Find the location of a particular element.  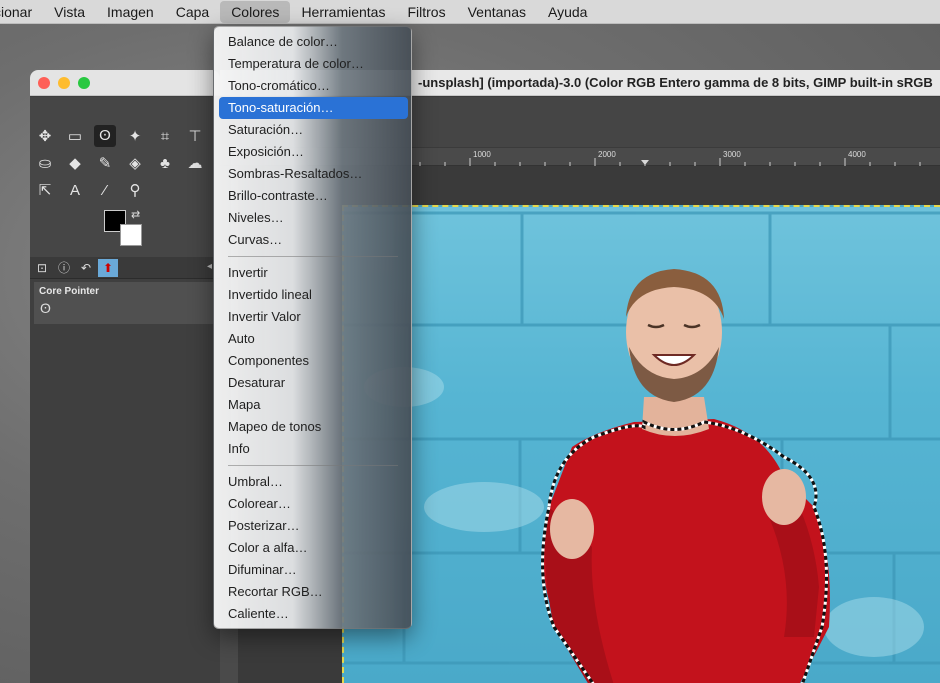

menu-filtros: Filtros is located at coordinates (426, 12).